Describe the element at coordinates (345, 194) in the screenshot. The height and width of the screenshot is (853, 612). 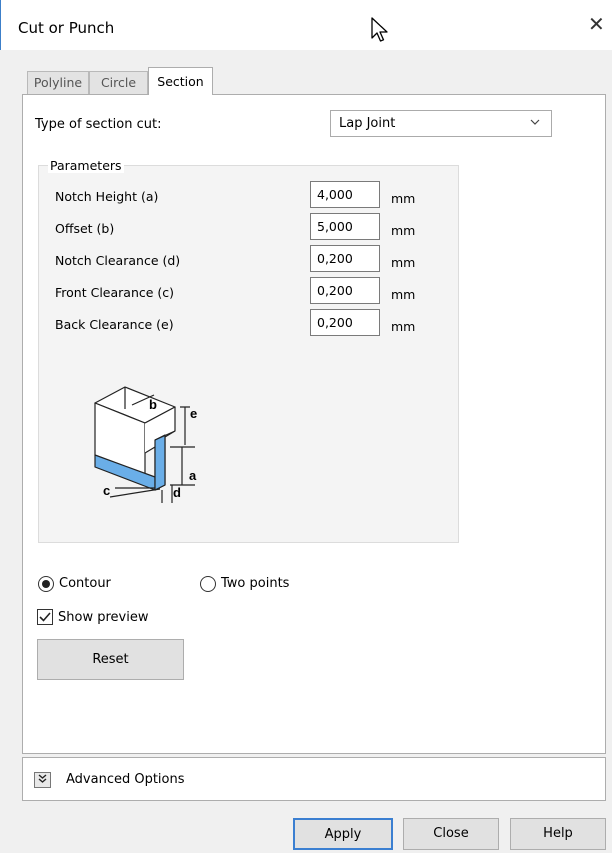
I see `notch-height-input: 4,000` at that location.